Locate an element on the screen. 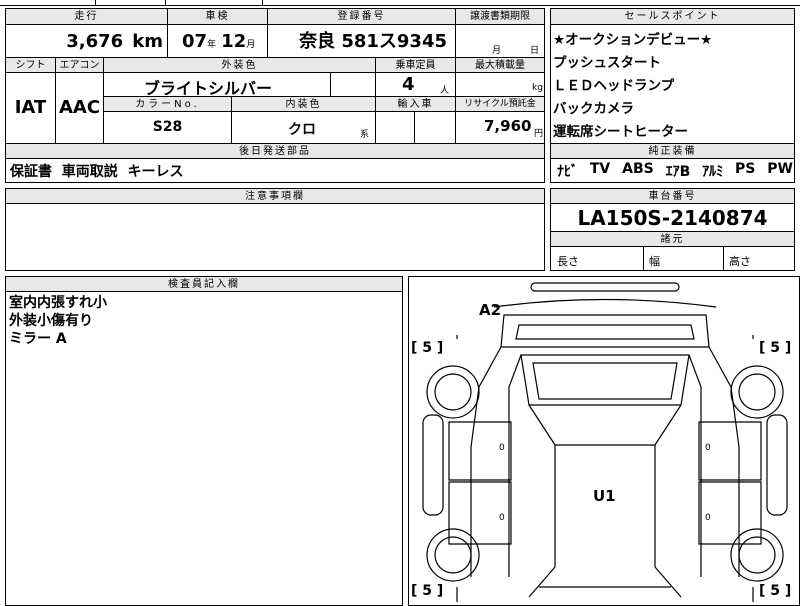 The image size is (800, 606). equipment-item: ｱﾙﾐ is located at coordinates (713, 172).